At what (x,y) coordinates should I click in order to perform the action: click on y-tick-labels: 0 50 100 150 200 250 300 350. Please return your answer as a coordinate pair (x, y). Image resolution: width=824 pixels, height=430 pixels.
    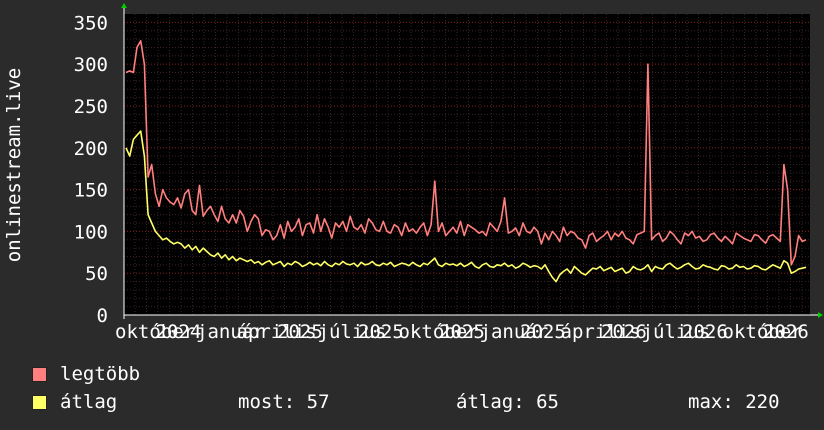
    Looking at the image, I should click on (91, 169).